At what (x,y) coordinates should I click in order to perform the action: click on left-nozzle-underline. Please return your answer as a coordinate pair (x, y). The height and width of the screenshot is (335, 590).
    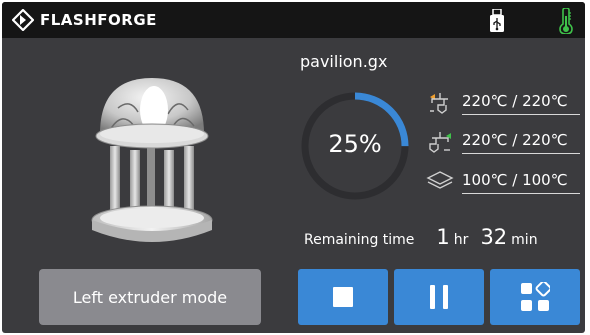
    Looking at the image, I should click on (521, 114).